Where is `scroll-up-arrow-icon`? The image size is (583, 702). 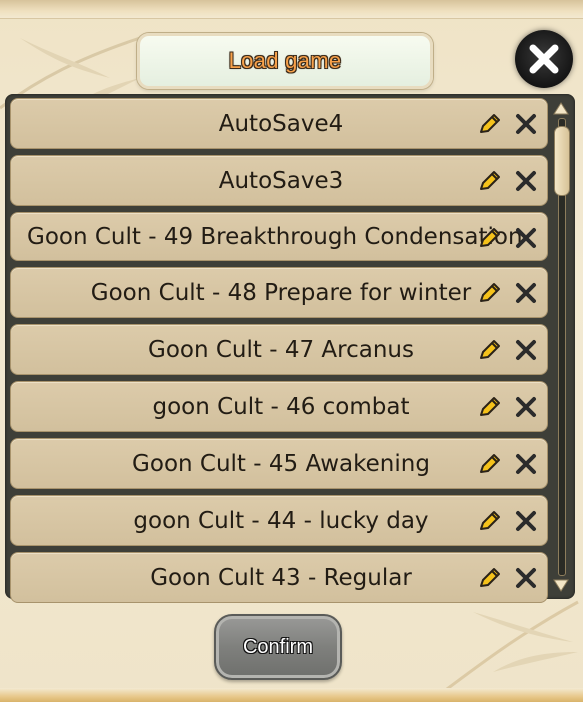 scroll-up-arrow-icon is located at coordinates (561, 109).